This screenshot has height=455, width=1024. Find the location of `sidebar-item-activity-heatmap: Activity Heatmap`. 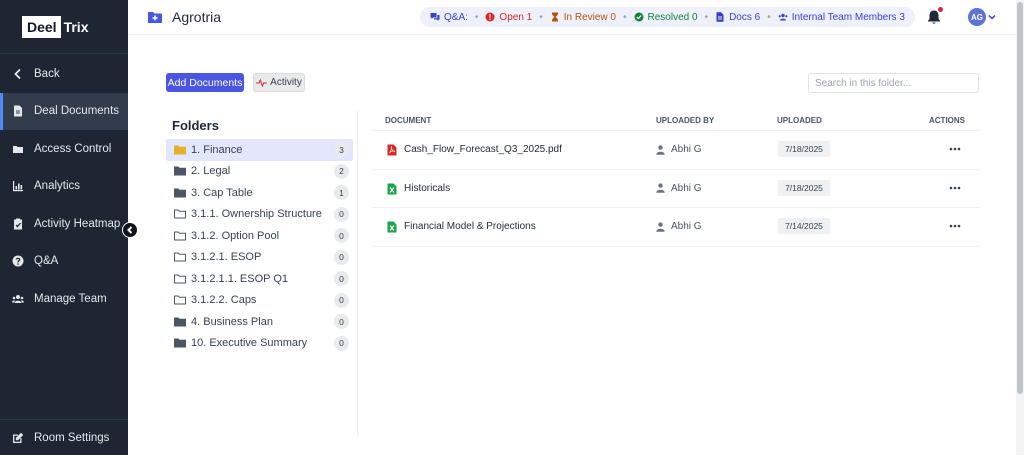

sidebar-item-activity-heatmap: Activity Heatmap is located at coordinates (64, 224).